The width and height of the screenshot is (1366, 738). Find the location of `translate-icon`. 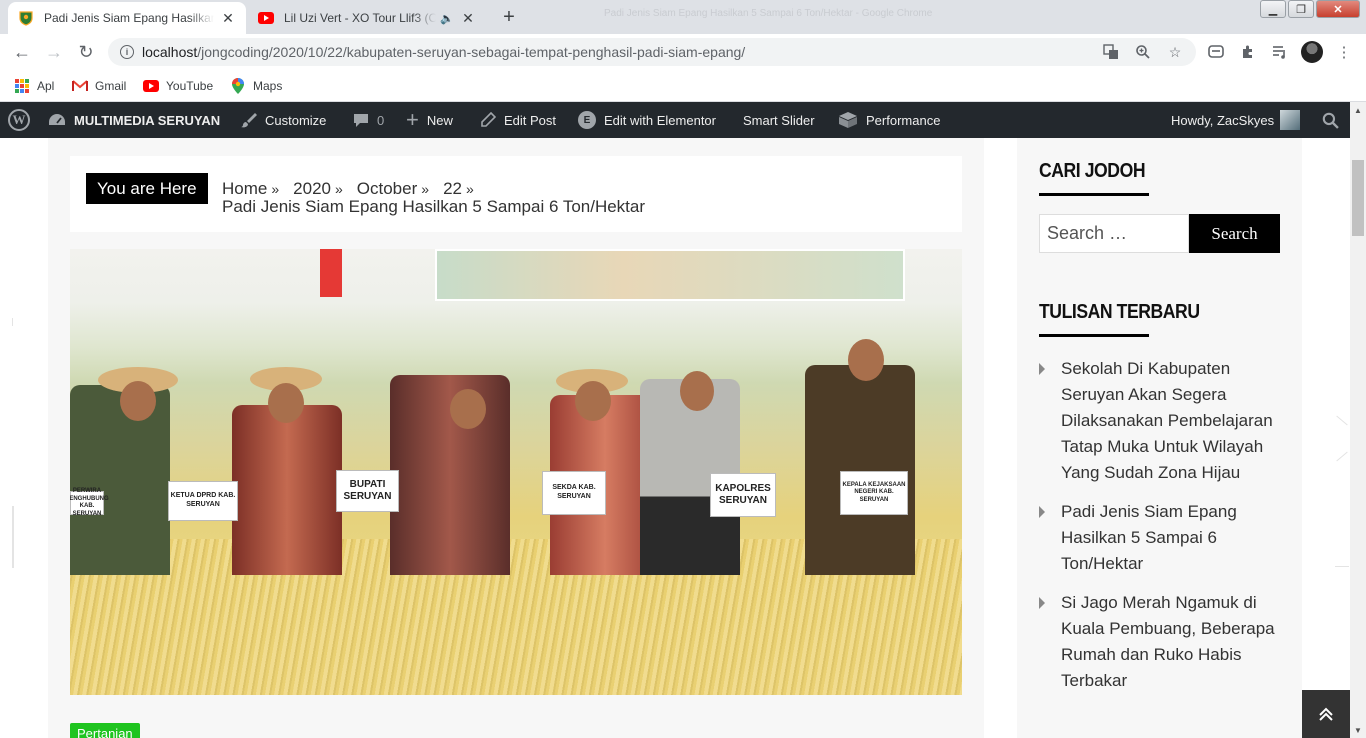

translate-icon is located at coordinates (1111, 52).